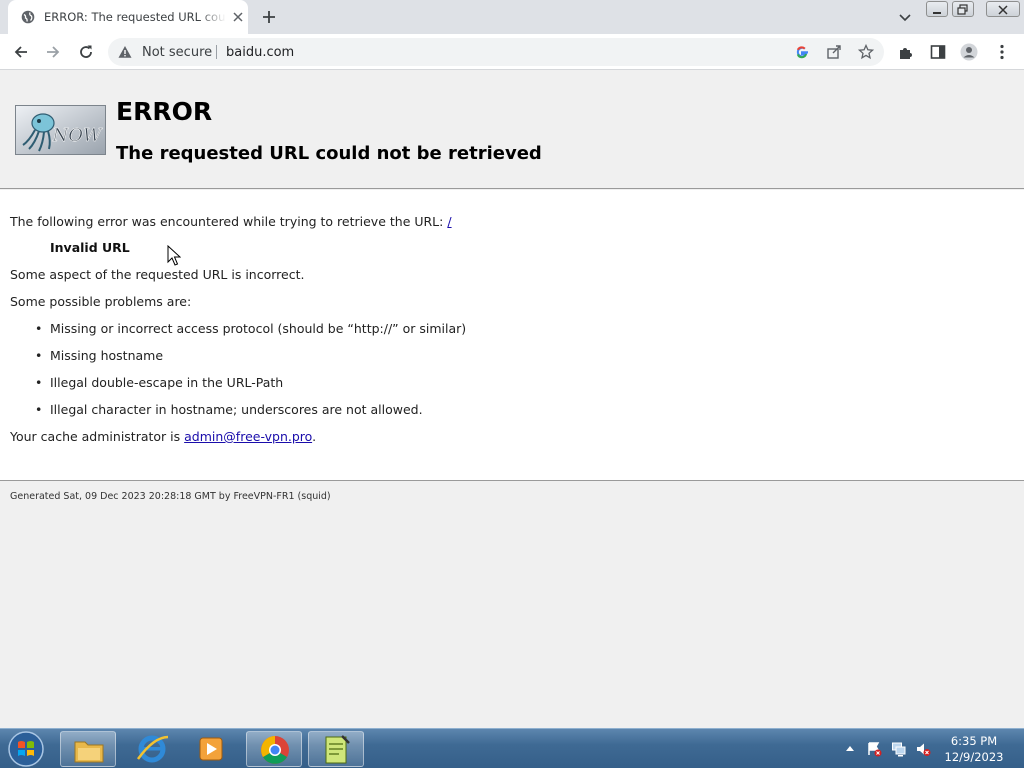 This screenshot has height=768, width=1024. I want to click on requested-url-link: /, so click(449, 221).